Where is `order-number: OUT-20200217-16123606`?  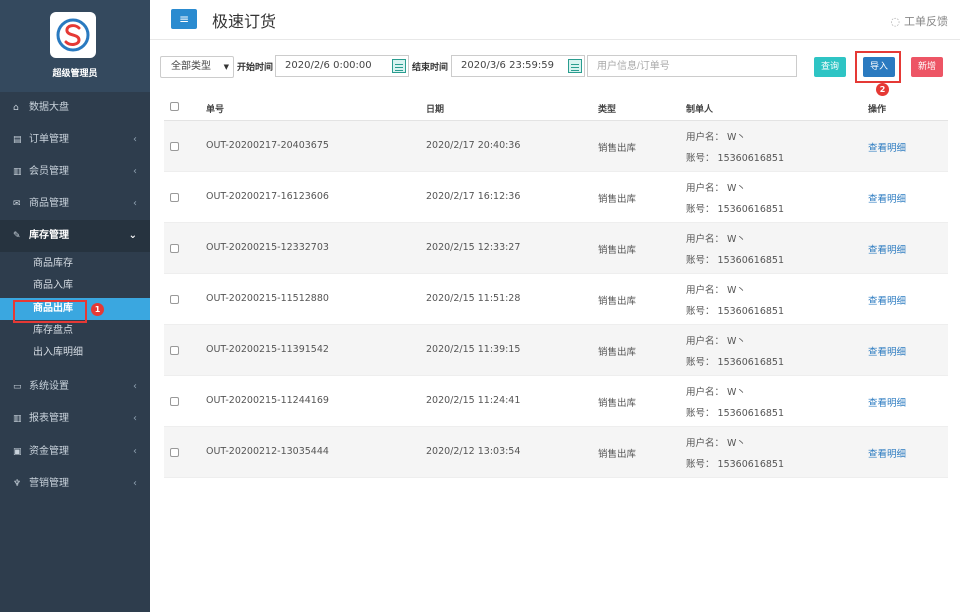
order-number: OUT-20200217-16123606 is located at coordinates (267, 196).